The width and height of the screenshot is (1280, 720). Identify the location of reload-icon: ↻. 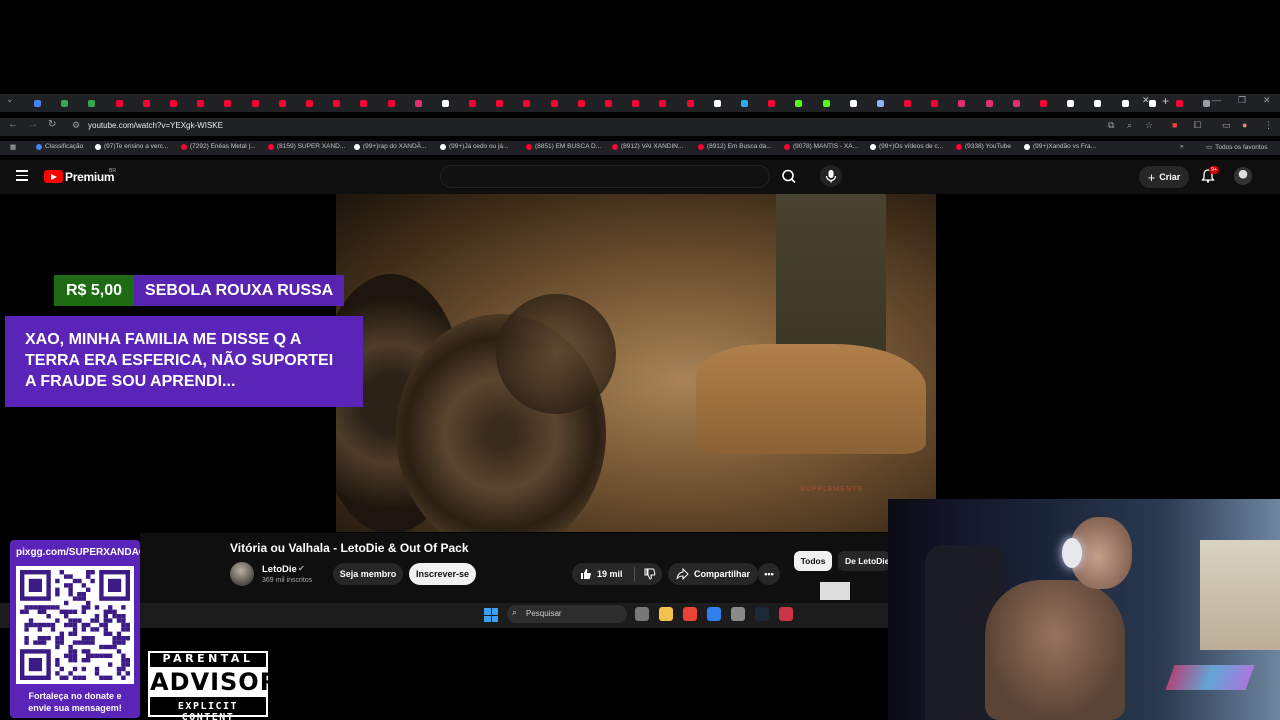
(52, 124).